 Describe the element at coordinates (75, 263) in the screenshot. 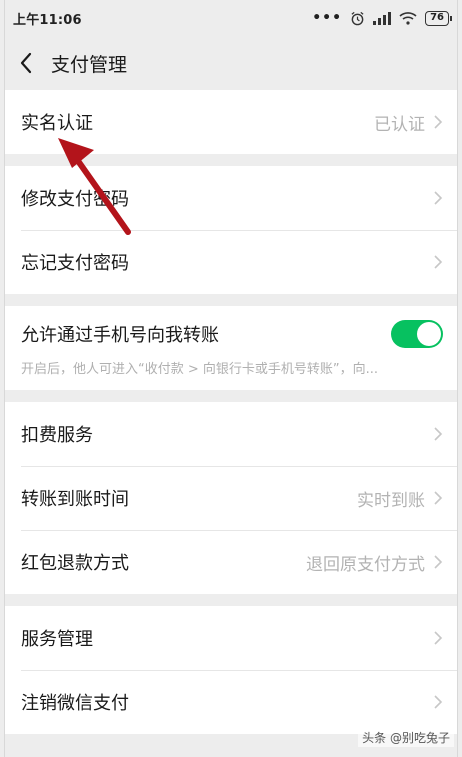

I see `row-label: 忘记支付密码` at that location.